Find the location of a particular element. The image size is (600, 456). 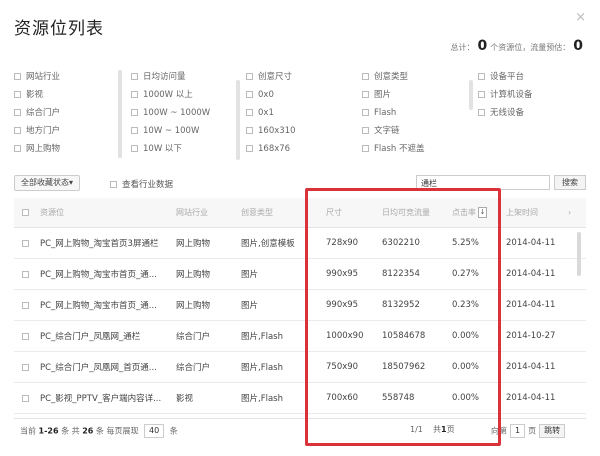

close-icon: × is located at coordinates (580, 17).